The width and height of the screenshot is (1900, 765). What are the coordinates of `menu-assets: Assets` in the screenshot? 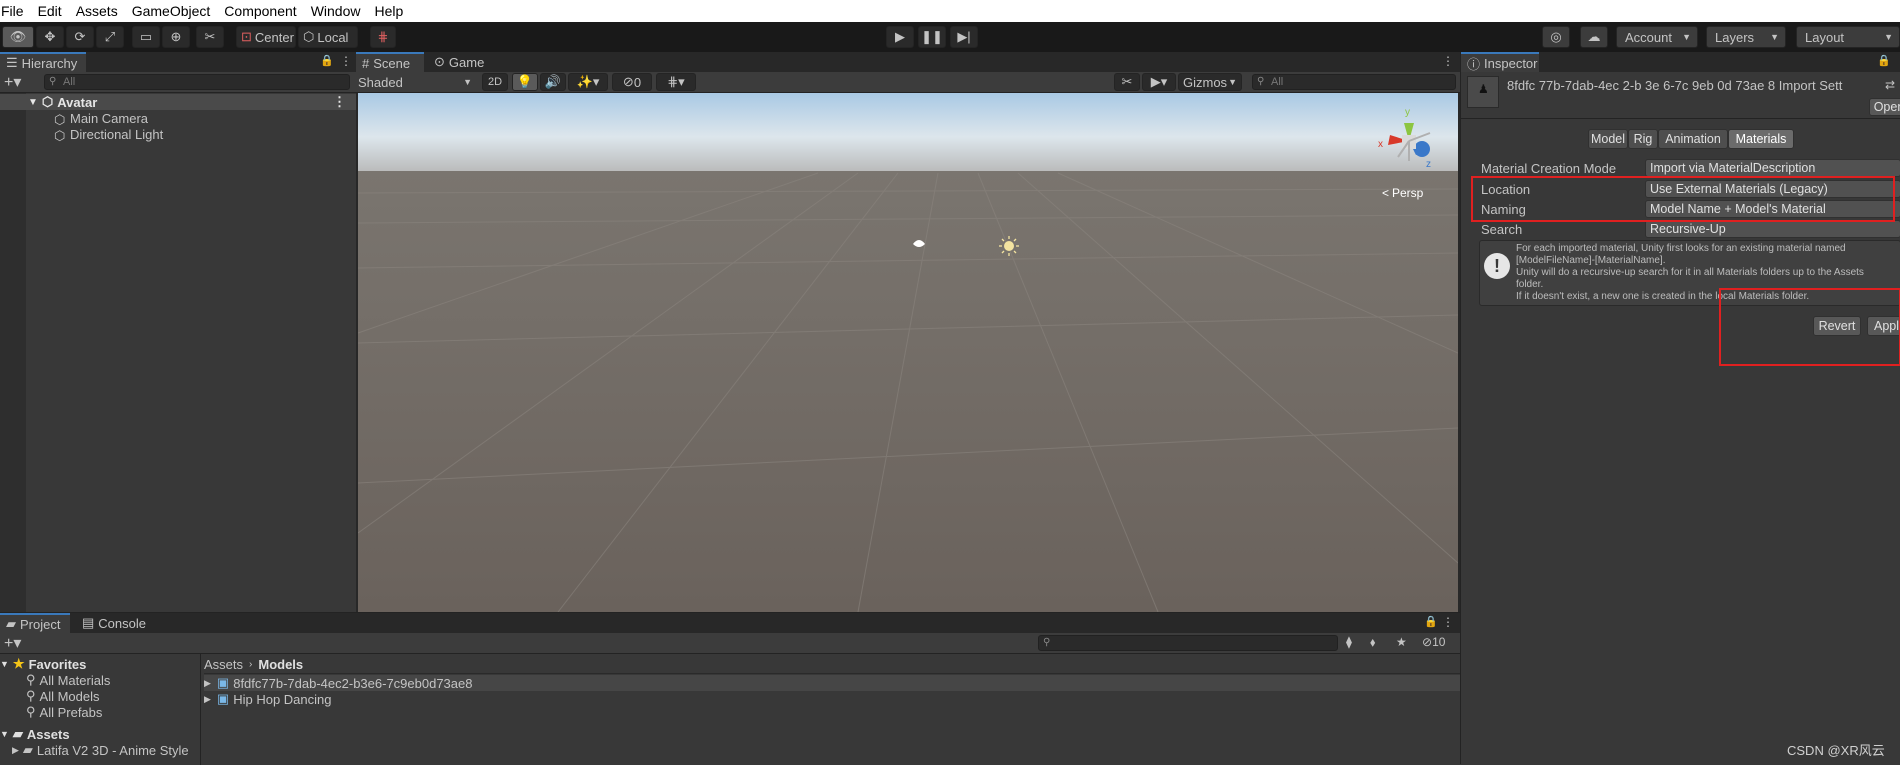 It's located at (99, 11).